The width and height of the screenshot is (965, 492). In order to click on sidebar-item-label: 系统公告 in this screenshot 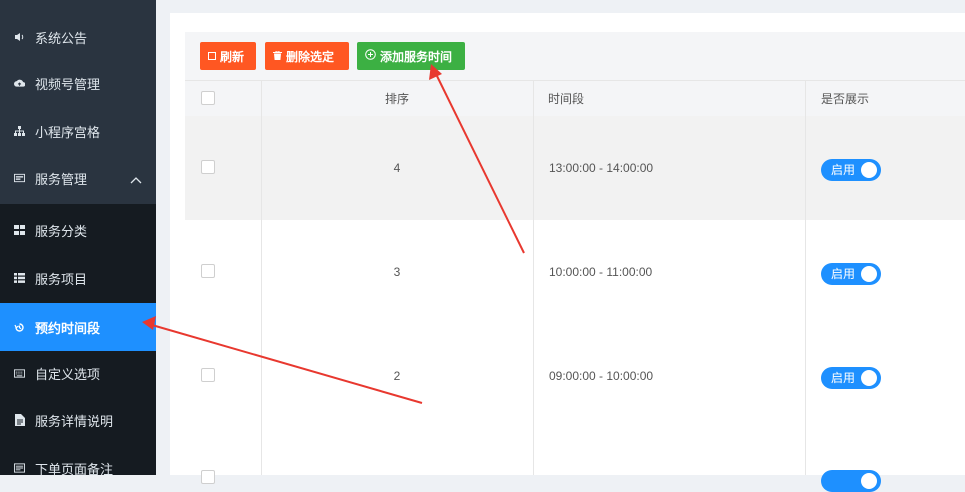, I will do `click(61, 38)`.